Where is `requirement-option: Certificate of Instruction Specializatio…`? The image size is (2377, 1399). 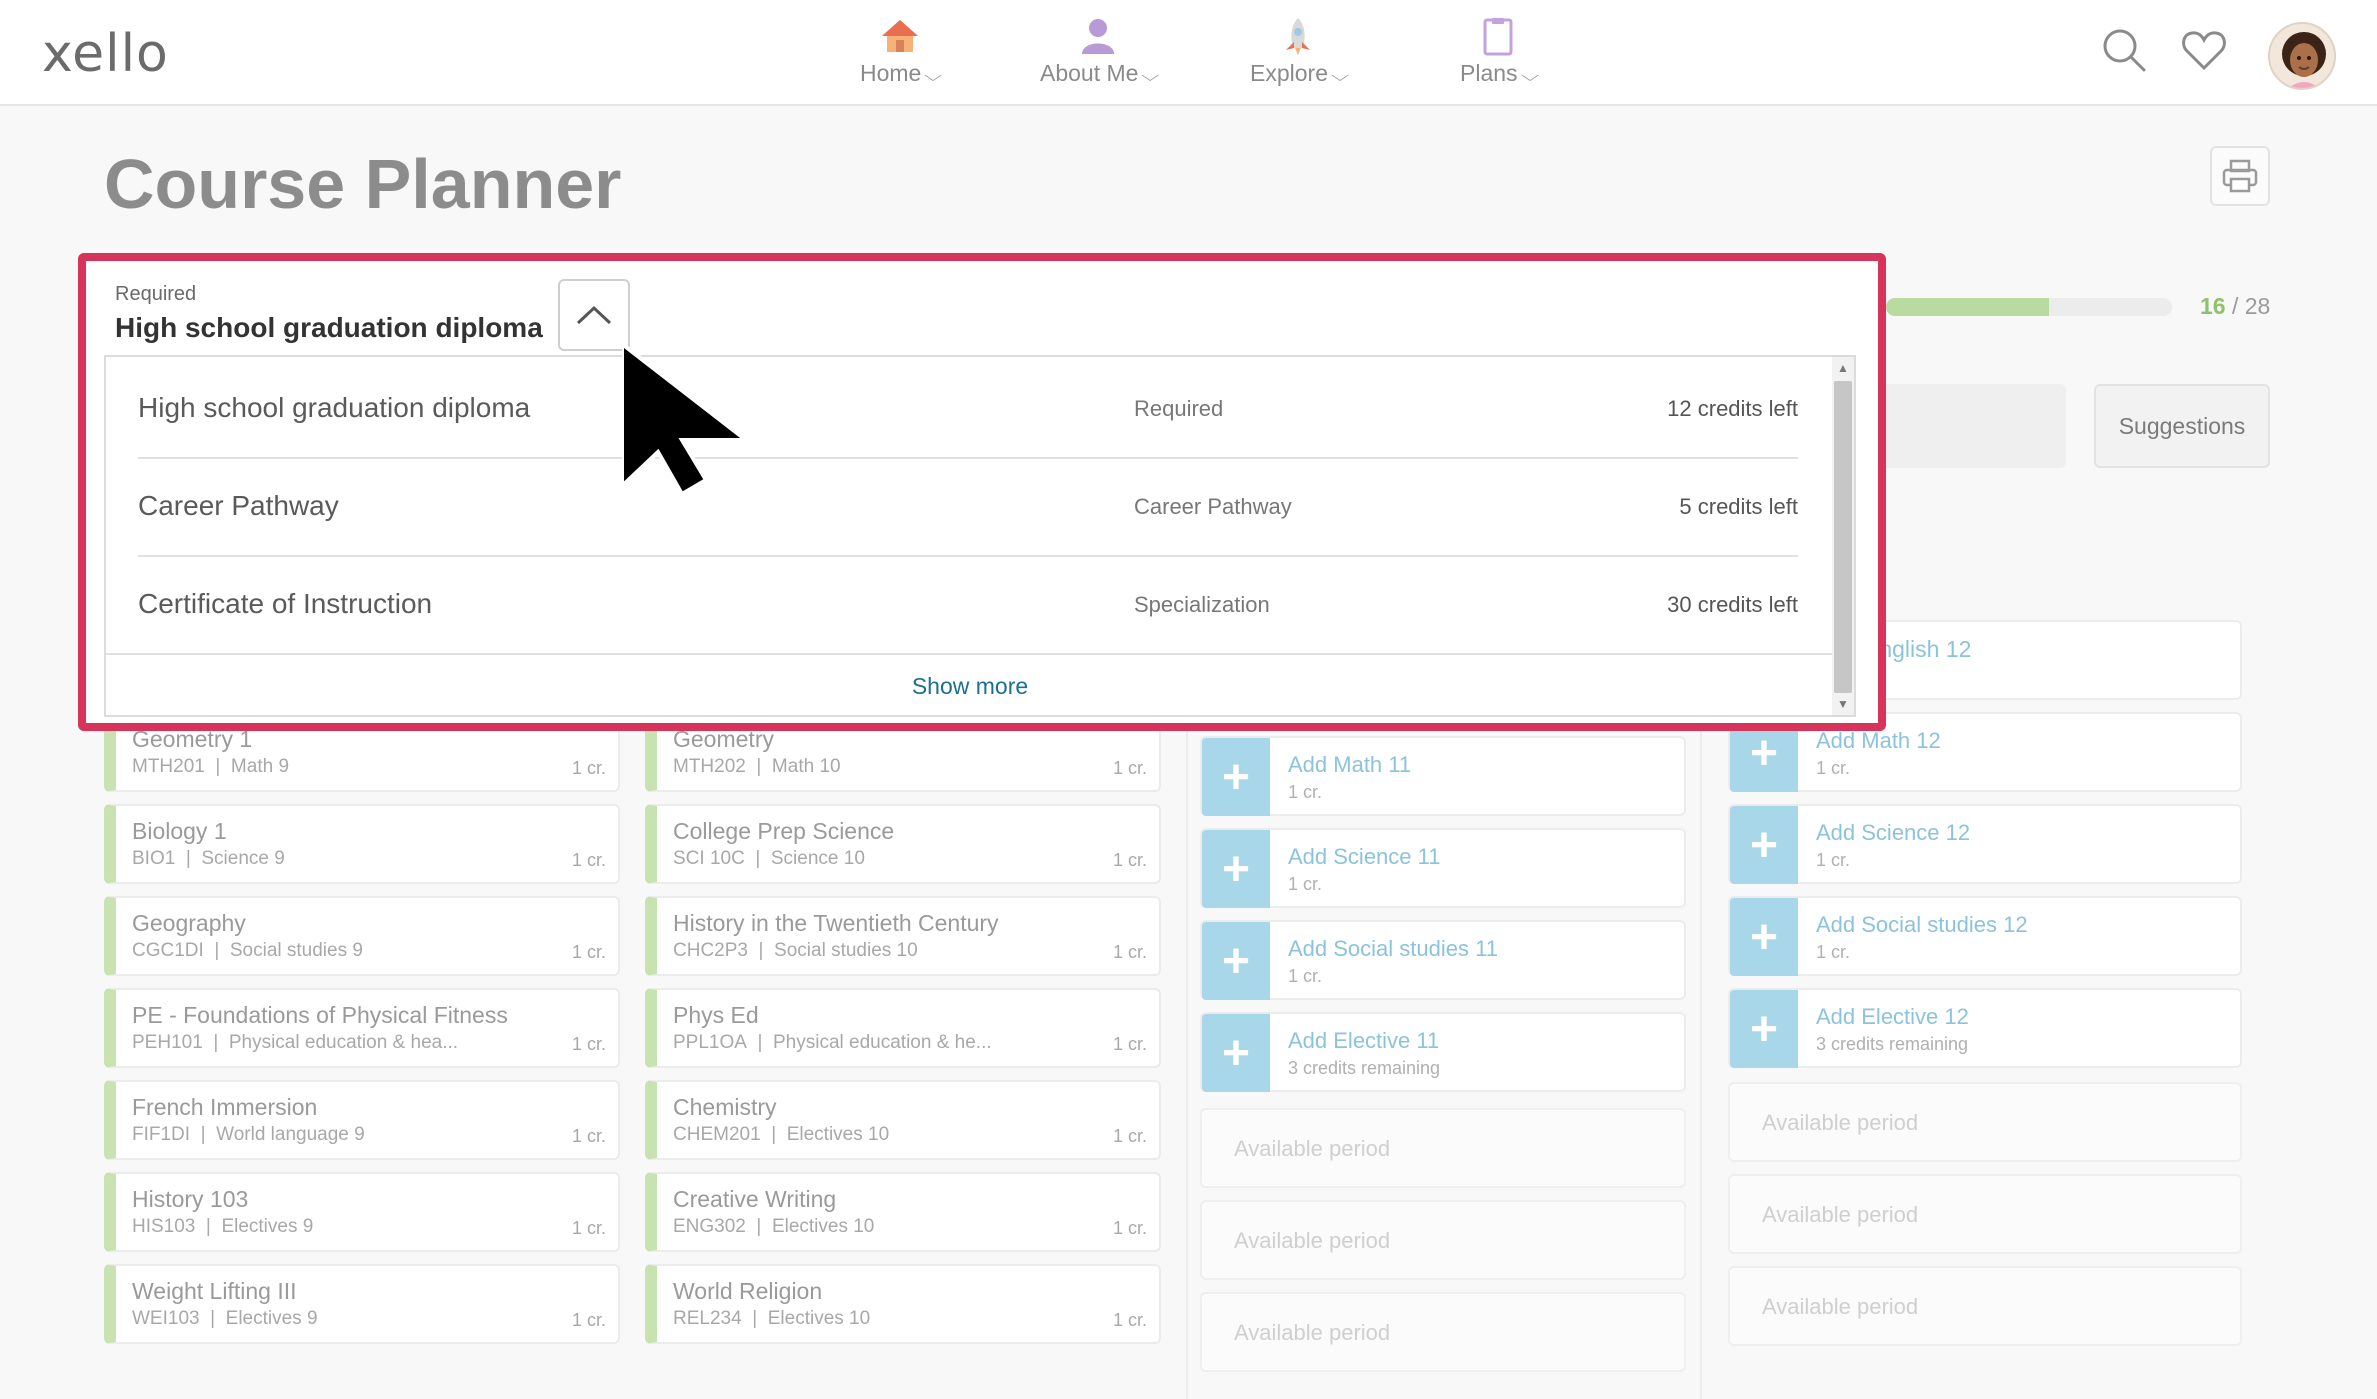
requirement-option: Certificate of Instruction Specializatio… is located at coordinates (968, 606).